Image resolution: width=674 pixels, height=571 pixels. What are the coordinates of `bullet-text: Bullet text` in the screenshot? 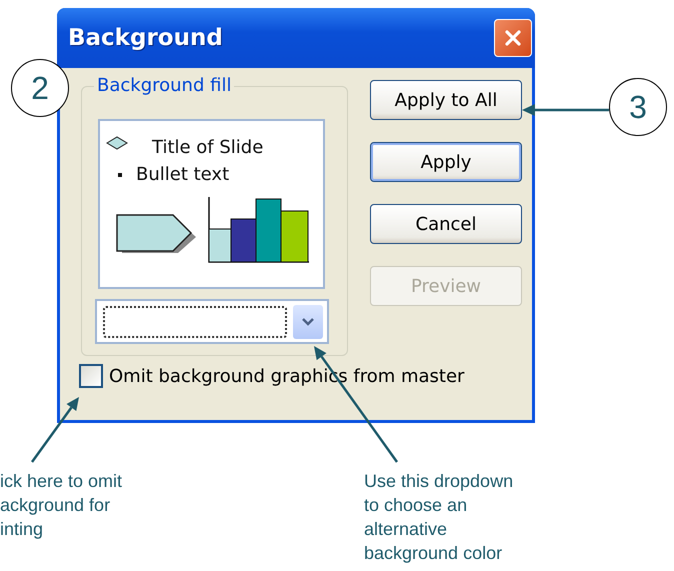 It's located at (183, 174).